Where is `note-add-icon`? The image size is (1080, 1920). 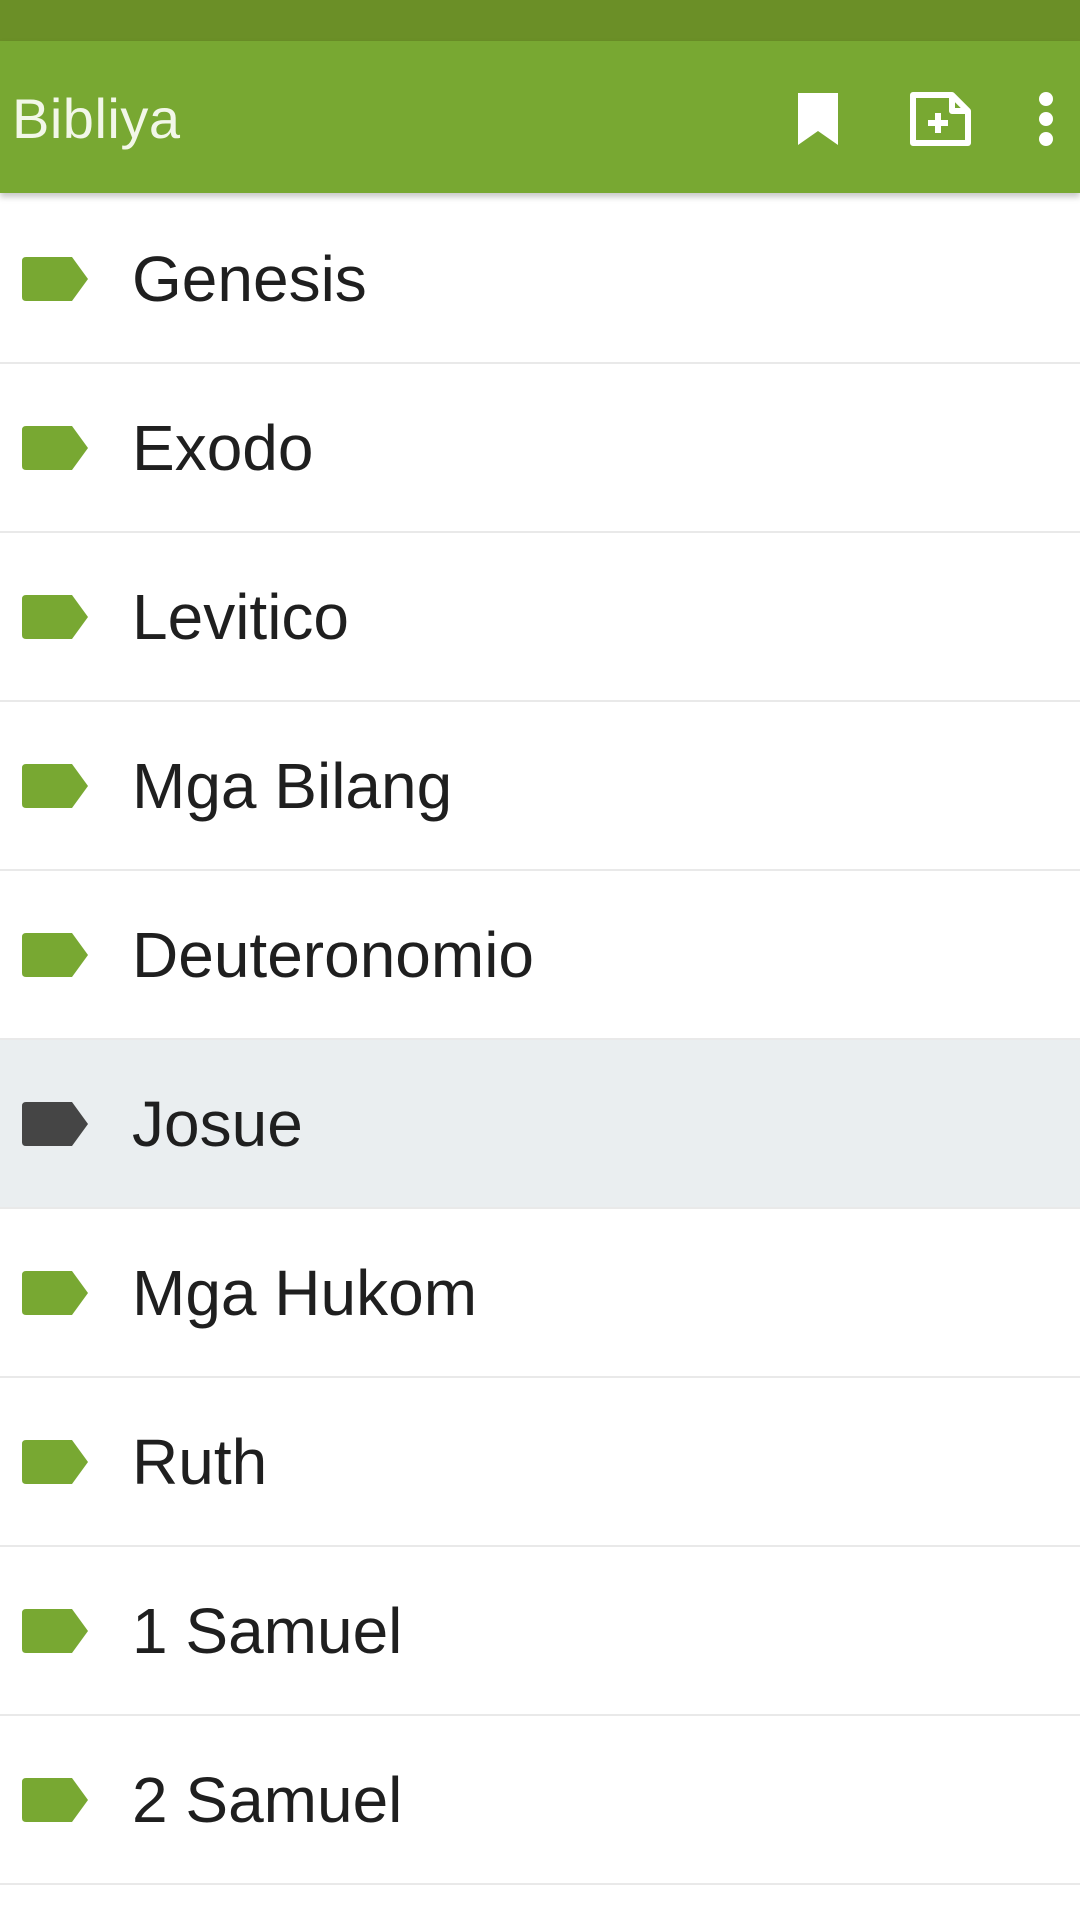 note-add-icon is located at coordinates (940, 119).